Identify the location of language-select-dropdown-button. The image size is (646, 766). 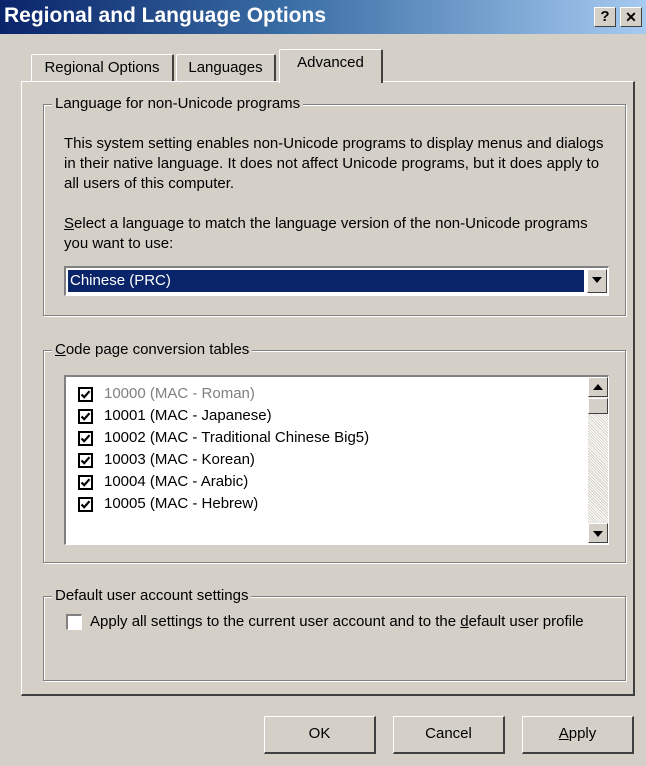
(597, 281).